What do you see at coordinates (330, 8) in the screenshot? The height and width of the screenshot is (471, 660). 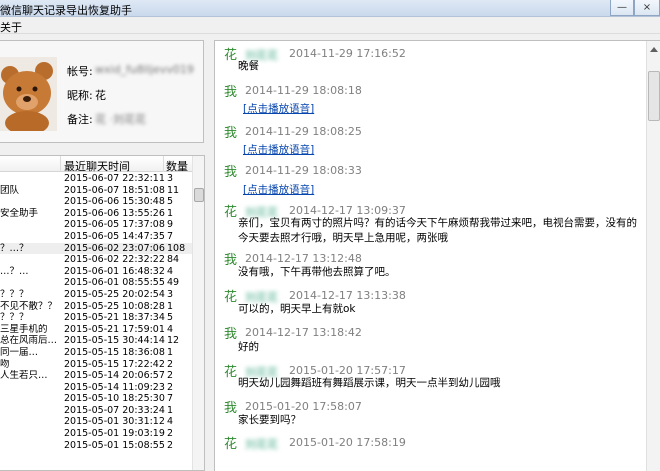 I see `title-bar: 微信聊天记录导出恢复助手 — ×` at bounding box center [330, 8].